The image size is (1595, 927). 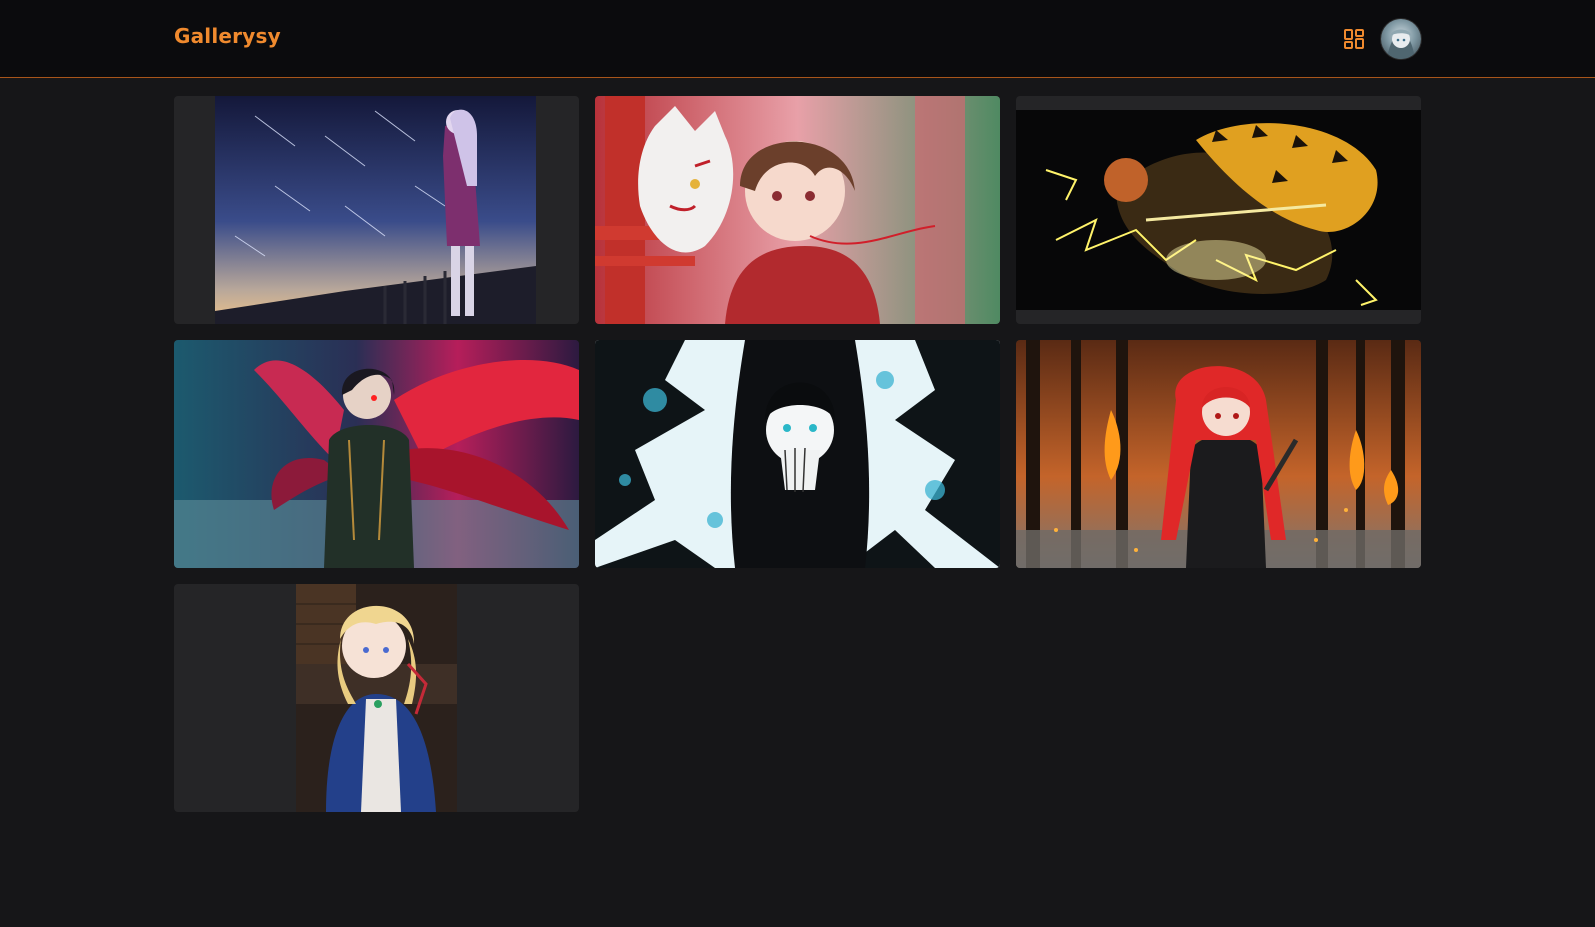 I want to click on user-avatar, so click(x=1401, y=39).